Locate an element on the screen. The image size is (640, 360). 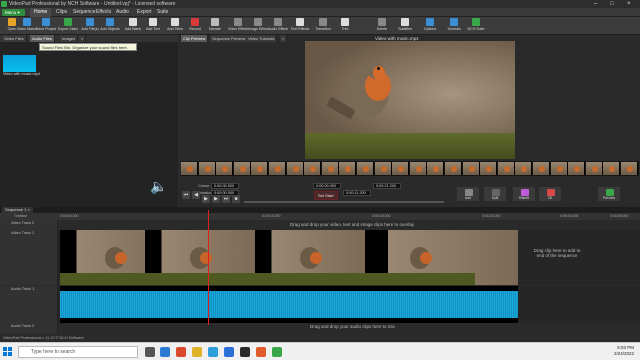
close-icon: × is located at coordinates (629, 4).